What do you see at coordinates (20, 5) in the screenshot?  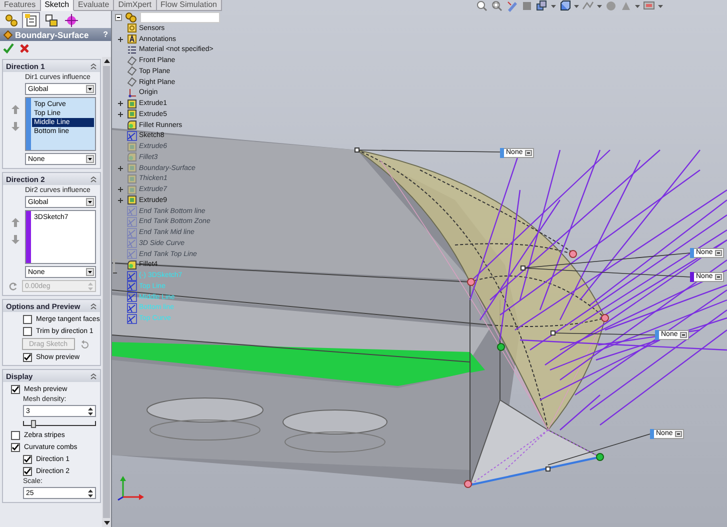 I see `tab: Features` at bounding box center [20, 5].